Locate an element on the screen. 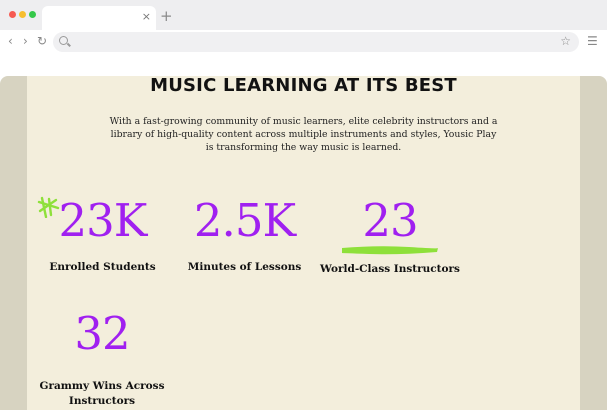 The image size is (607, 410). stat-grammy-wins: 32 Grammy Wins Across Instructors is located at coordinates (102, 359).